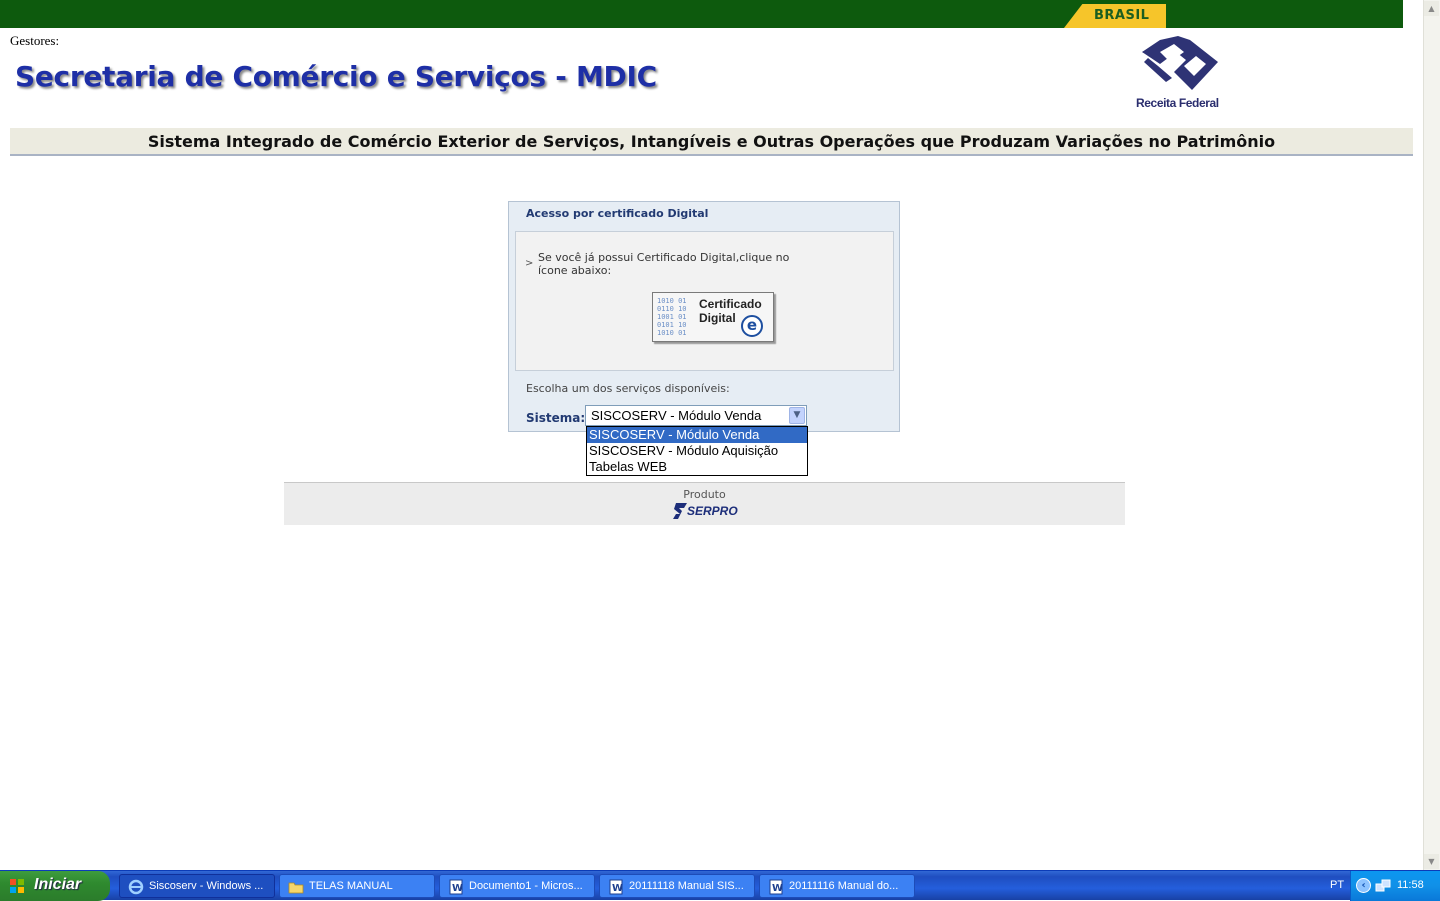 This screenshot has height=901, width=1440. What do you see at coordinates (672, 317) in the screenshot?
I see `binary-pattern-icon: 1010 01 0110 10 1001 01 0101 10 1010 01` at bounding box center [672, 317].